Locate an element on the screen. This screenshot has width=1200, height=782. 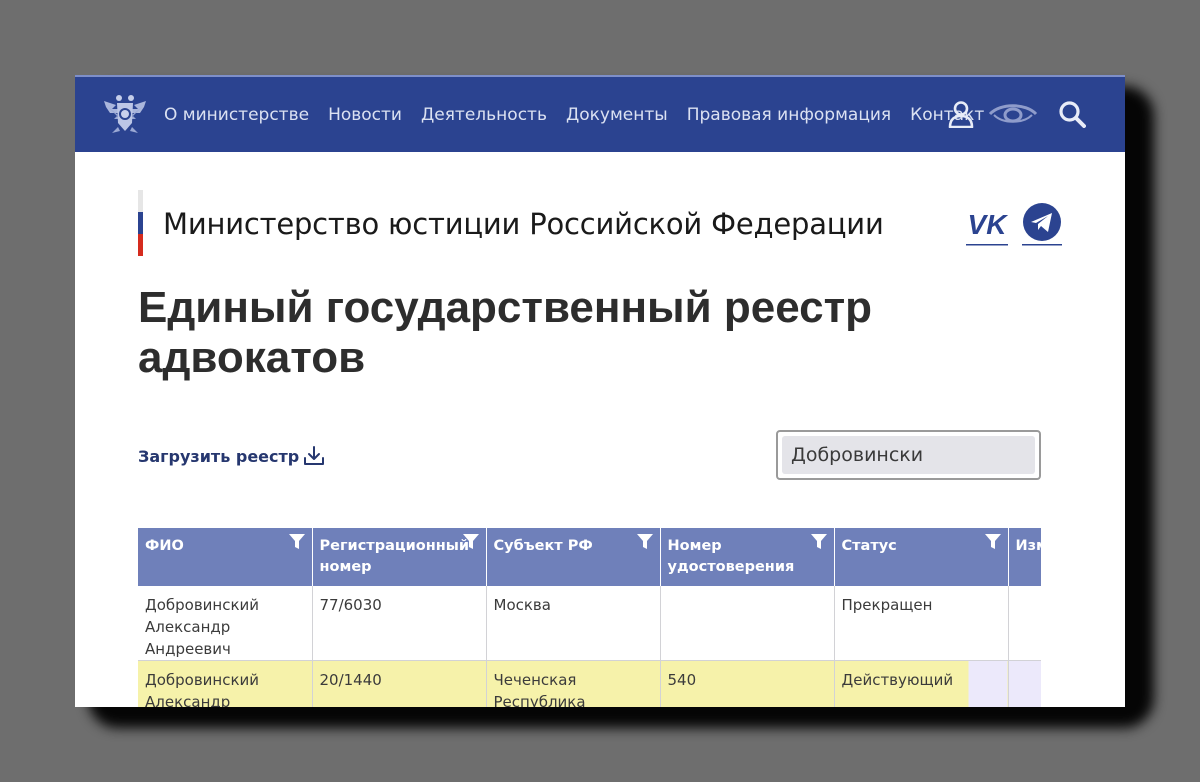
cell-reg-number: 20/1440 is located at coordinates (399, 683).